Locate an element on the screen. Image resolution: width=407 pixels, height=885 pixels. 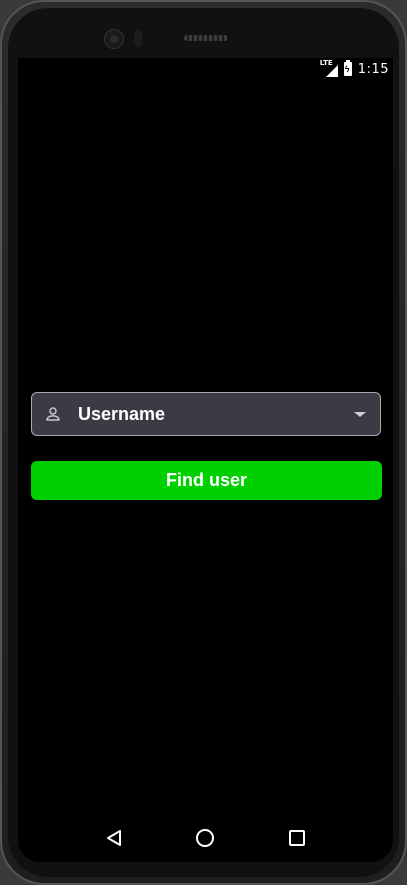
find-user-button: Find user is located at coordinates (206, 480).